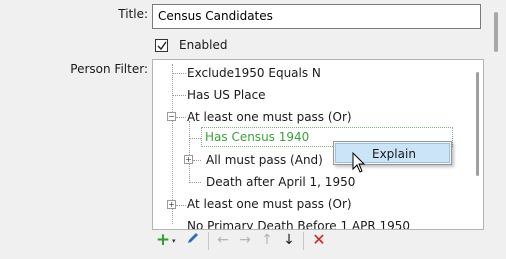 The height and width of the screenshot is (259, 506). I want to click on move-up-icon: ↑, so click(267, 240).